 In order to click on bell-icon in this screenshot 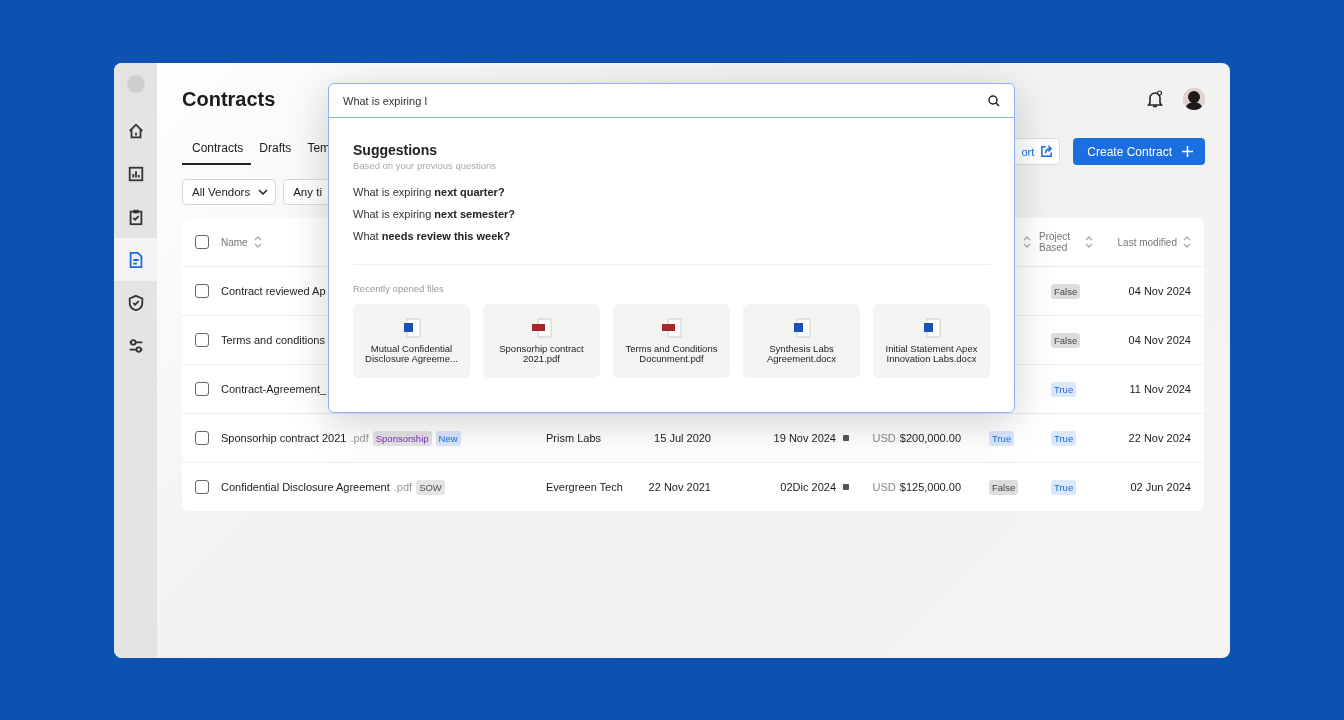, I will do `click(1155, 99)`.